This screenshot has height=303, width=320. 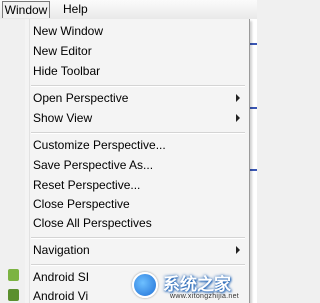 I want to click on watermark: 系统之家 www.xitongzhijia.net, so click(x=192, y=285).